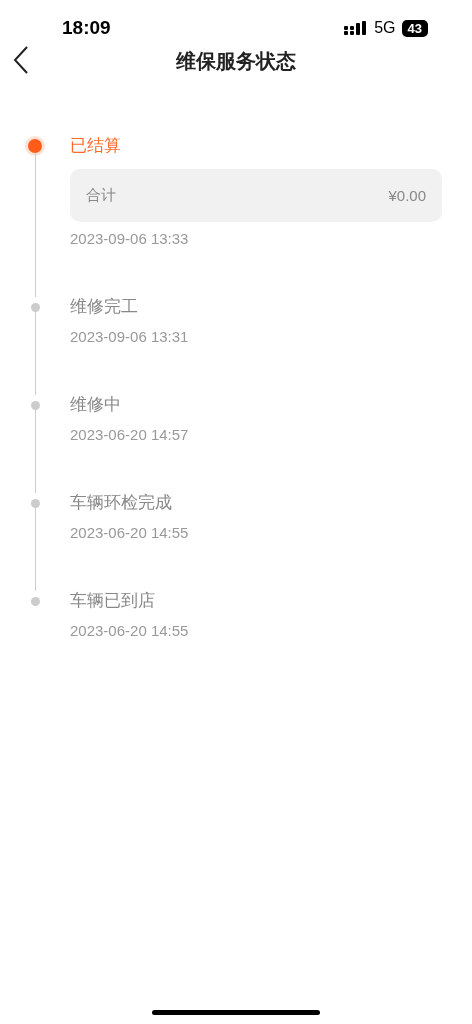 The height and width of the screenshot is (1024, 472). What do you see at coordinates (236, 61) in the screenshot?
I see `page-title: 维保服务状态` at bounding box center [236, 61].